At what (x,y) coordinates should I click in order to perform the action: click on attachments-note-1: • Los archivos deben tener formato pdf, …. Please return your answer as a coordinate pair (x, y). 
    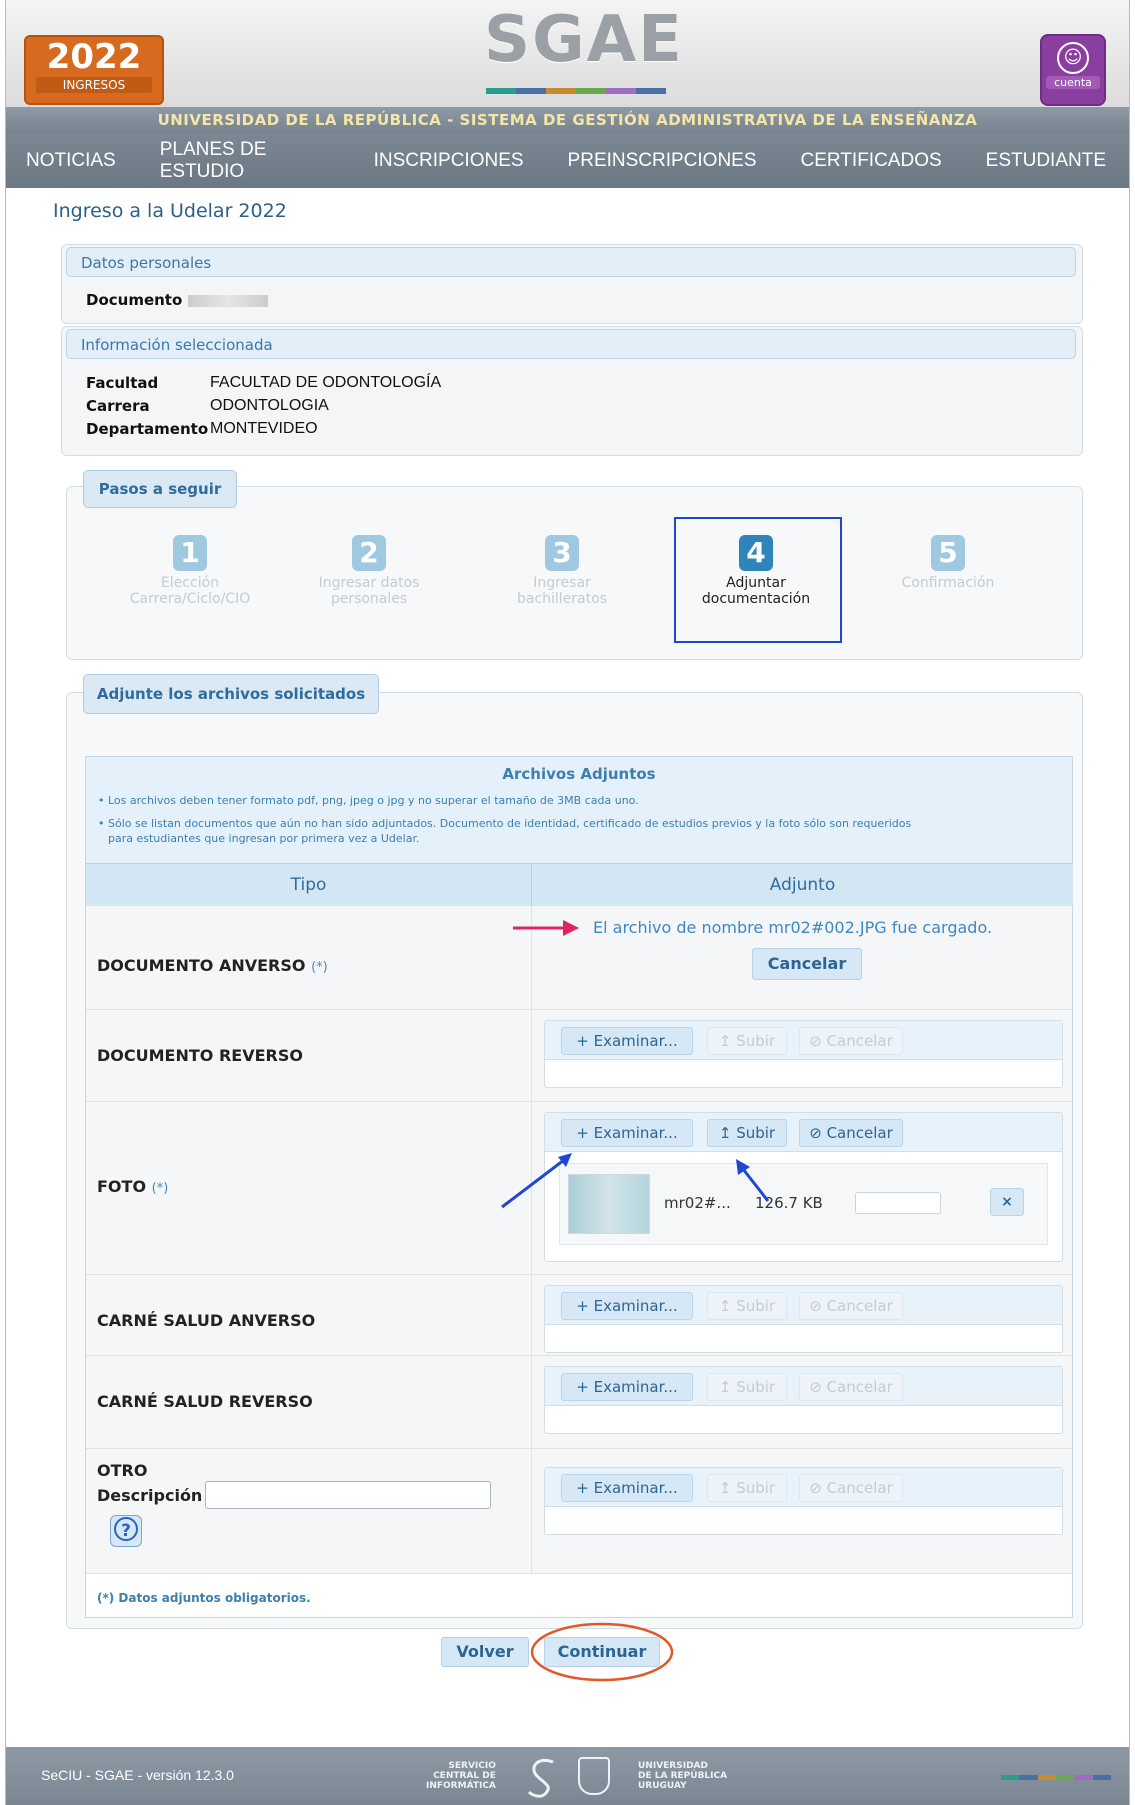
    Looking at the image, I should click on (368, 800).